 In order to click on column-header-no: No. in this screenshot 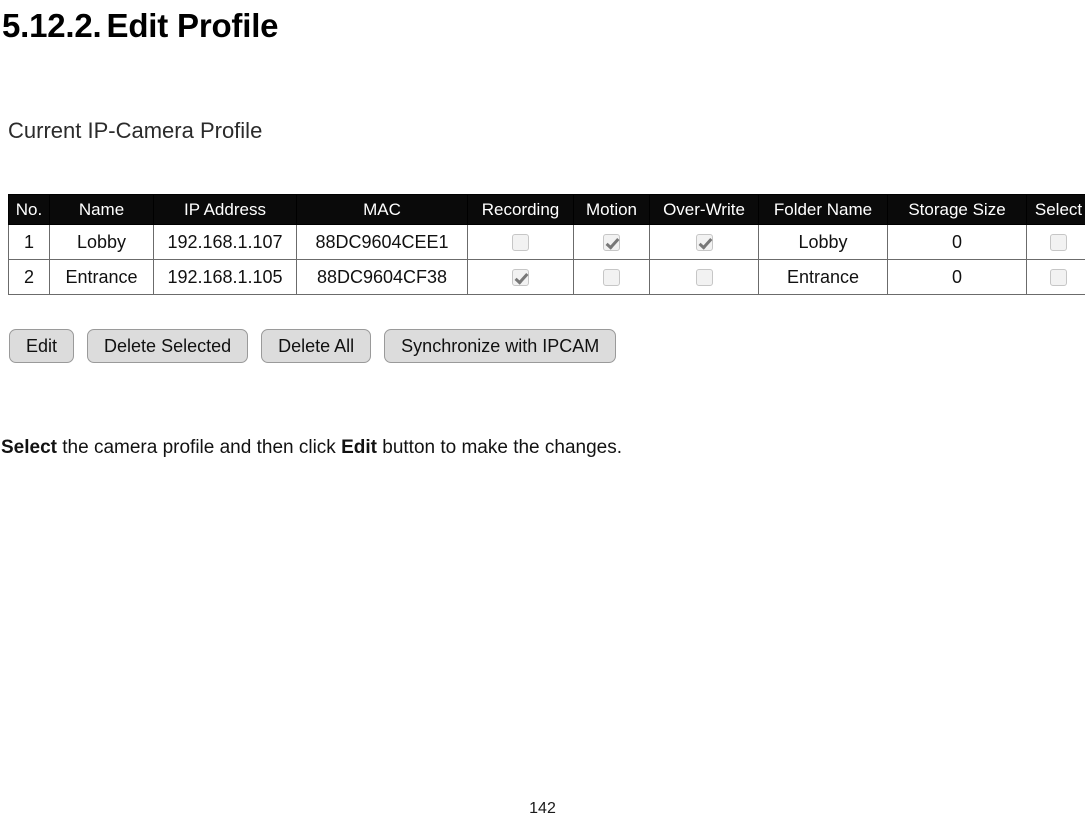, I will do `click(29, 209)`.